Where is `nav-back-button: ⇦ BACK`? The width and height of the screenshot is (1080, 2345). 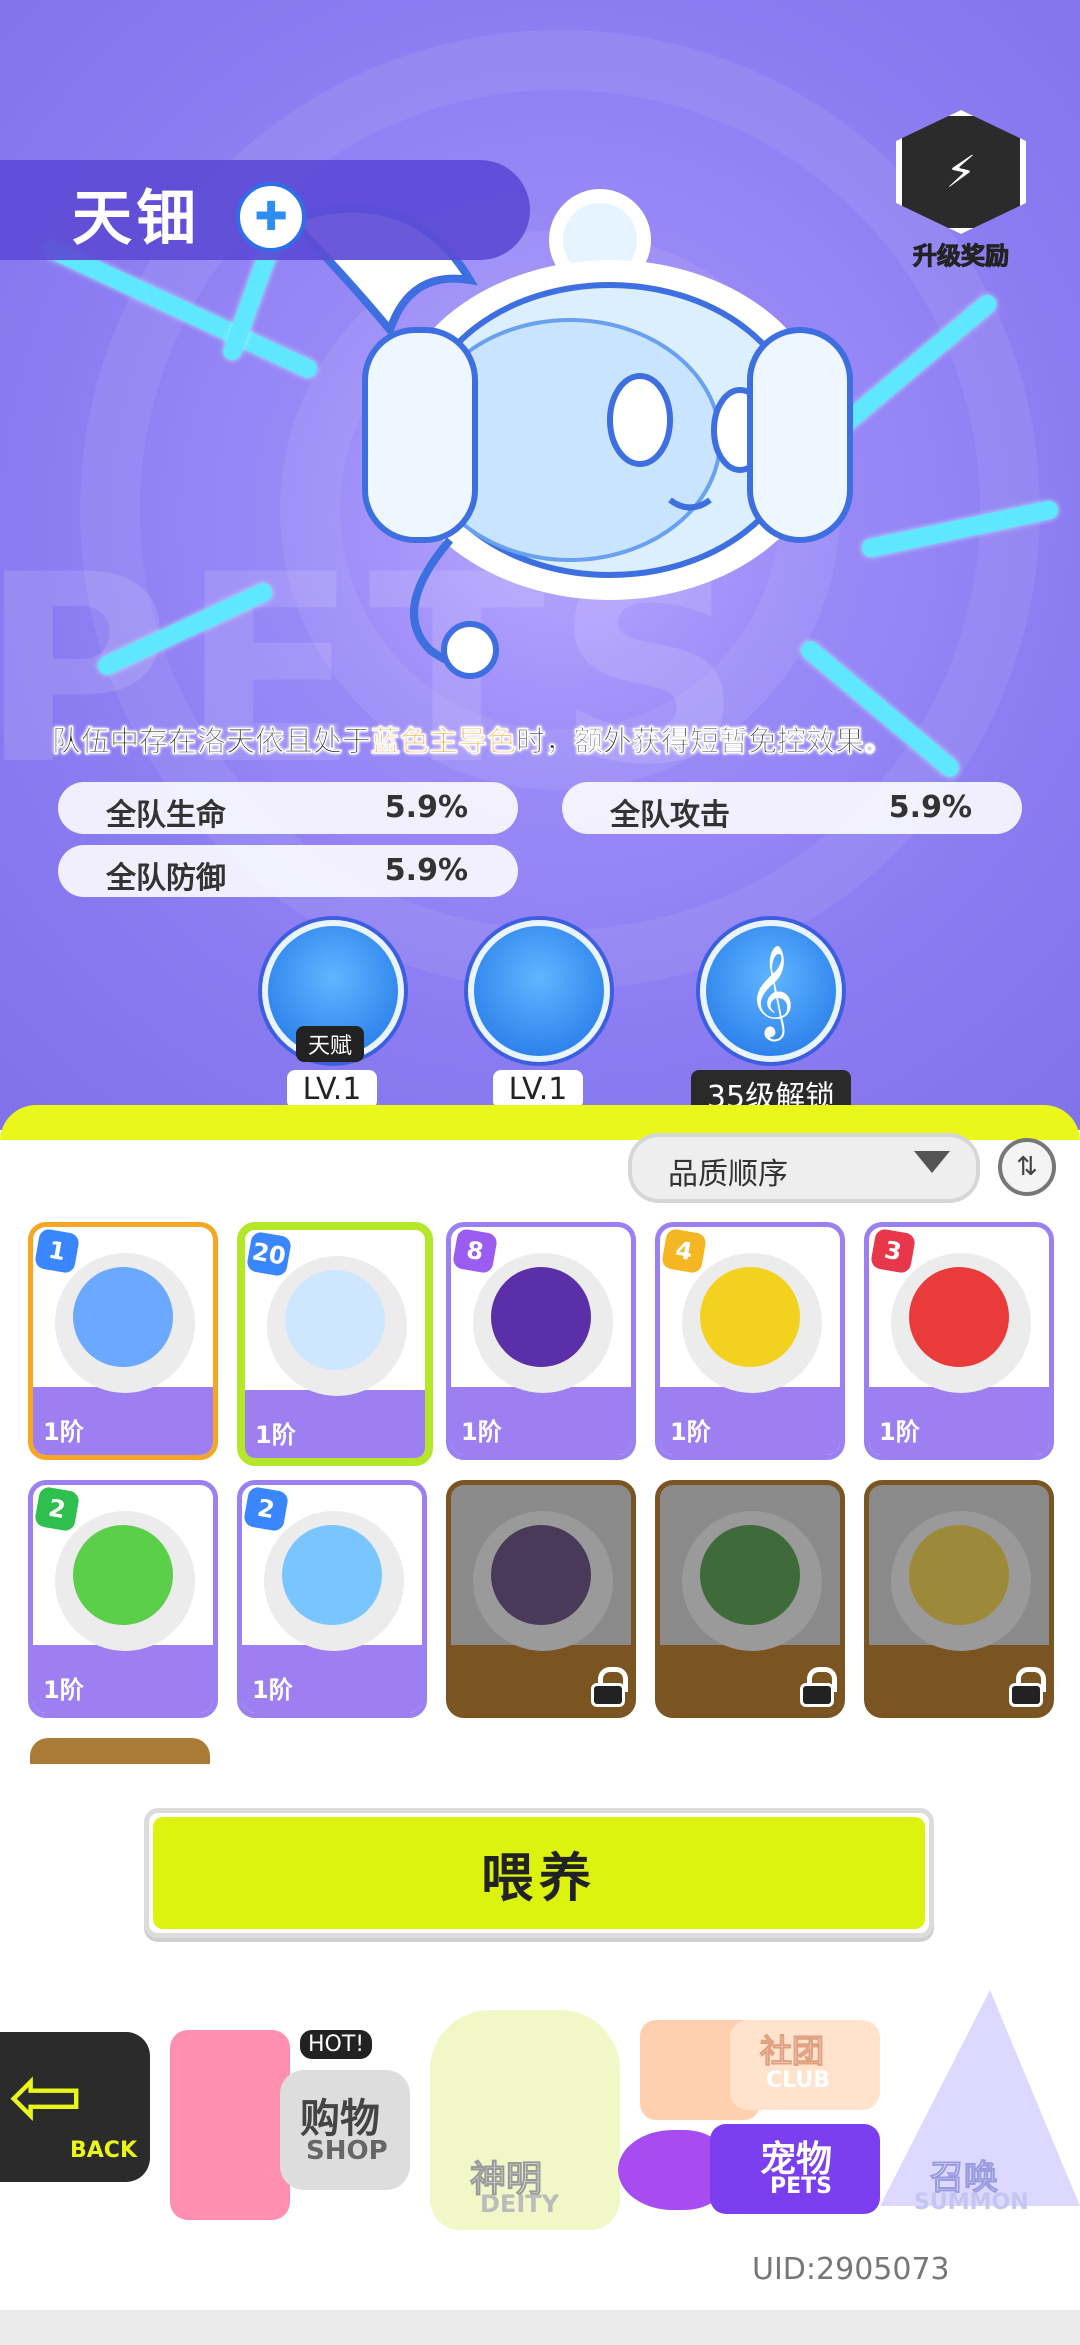
nav-back-button: ⇦ BACK is located at coordinates (75, 2120).